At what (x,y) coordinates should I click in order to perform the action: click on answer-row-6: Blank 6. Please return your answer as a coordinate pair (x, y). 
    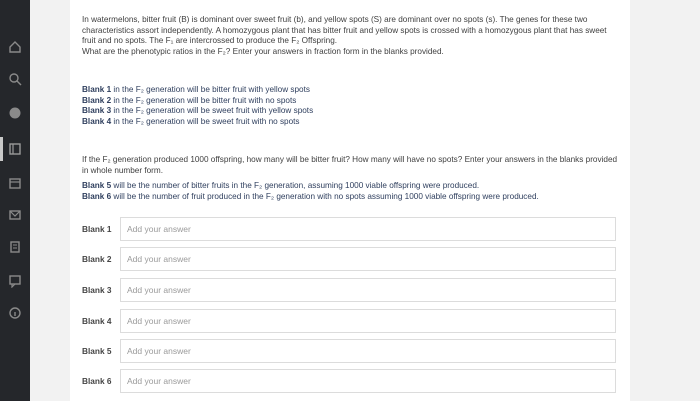
    Looking at the image, I should click on (350, 381).